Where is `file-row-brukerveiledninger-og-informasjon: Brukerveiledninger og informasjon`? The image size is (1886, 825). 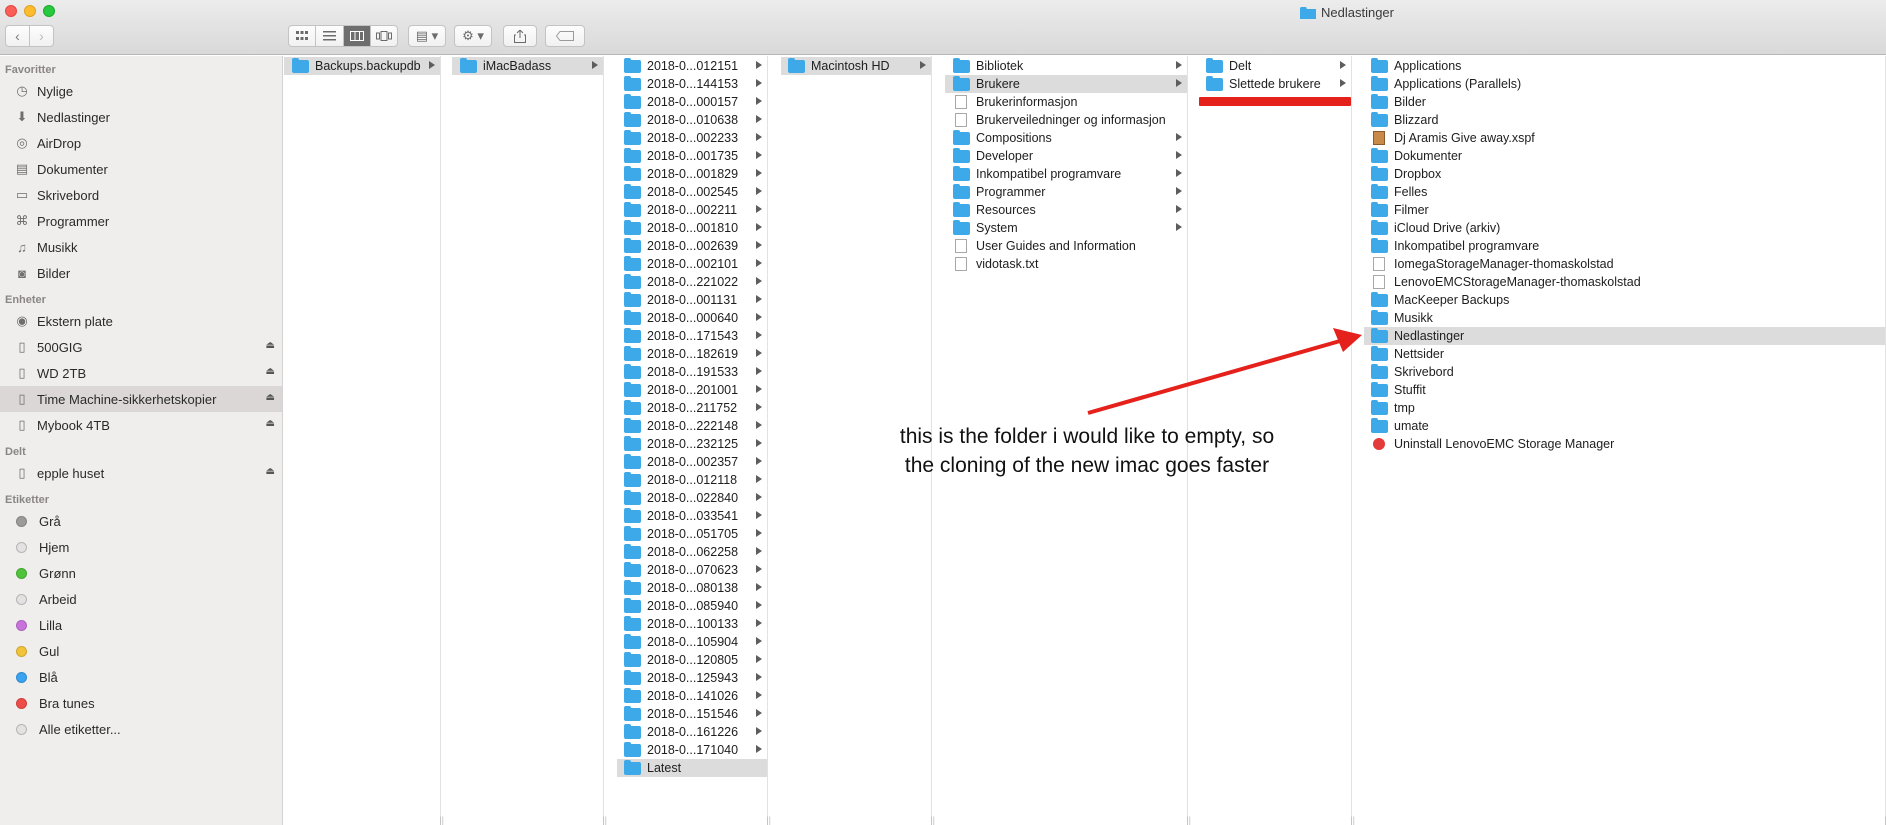 file-row-brukerveiledninger-og-informasjon: Brukerveiledninger og informasjon is located at coordinates (1066, 120).